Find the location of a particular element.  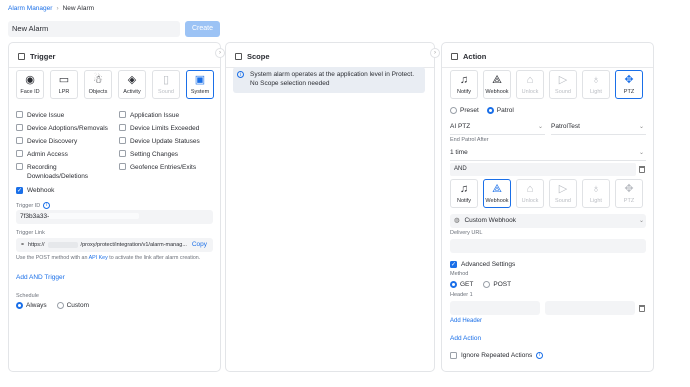

option-device-issue: Device Issue is located at coordinates (63, 115).